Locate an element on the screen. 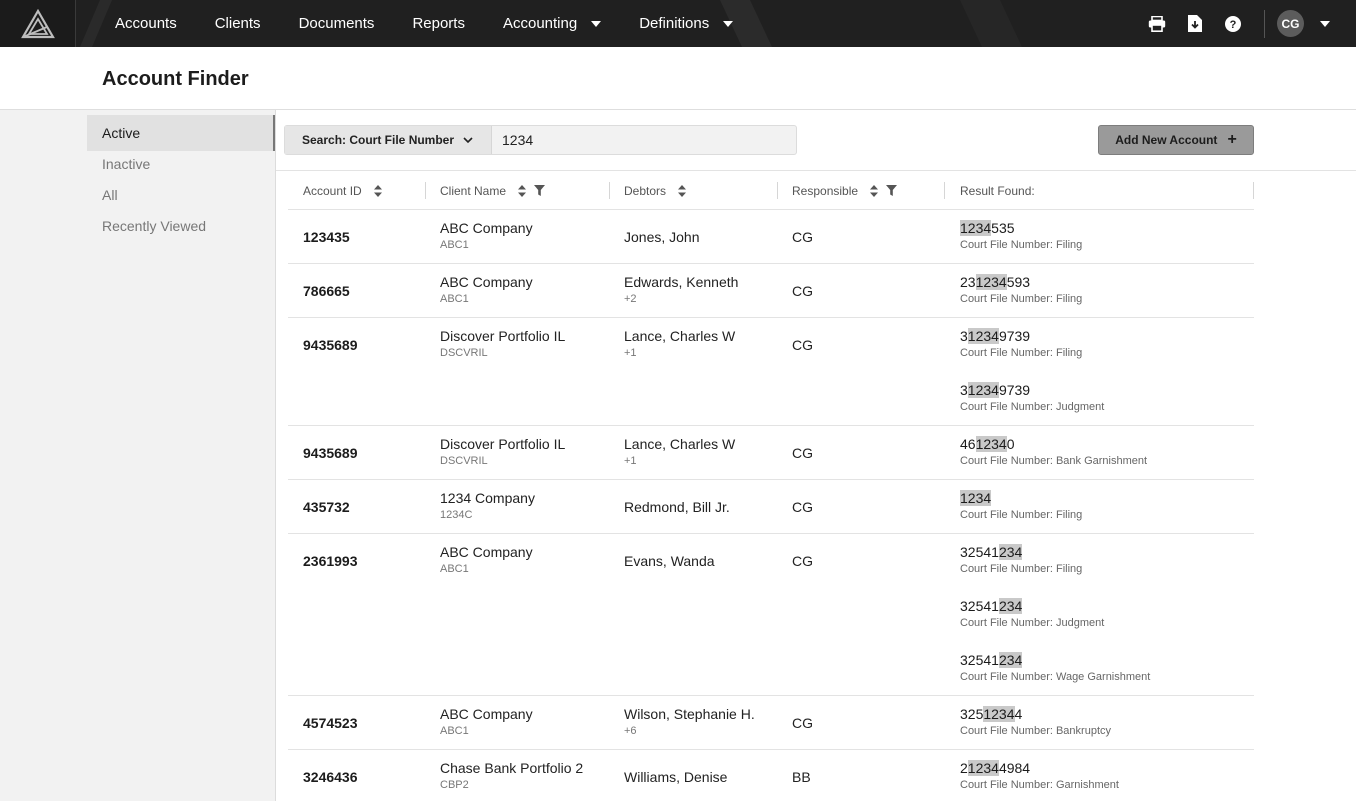 This screenshot has width=1356, height=801. print-button is located at coordinates (1157, 23).